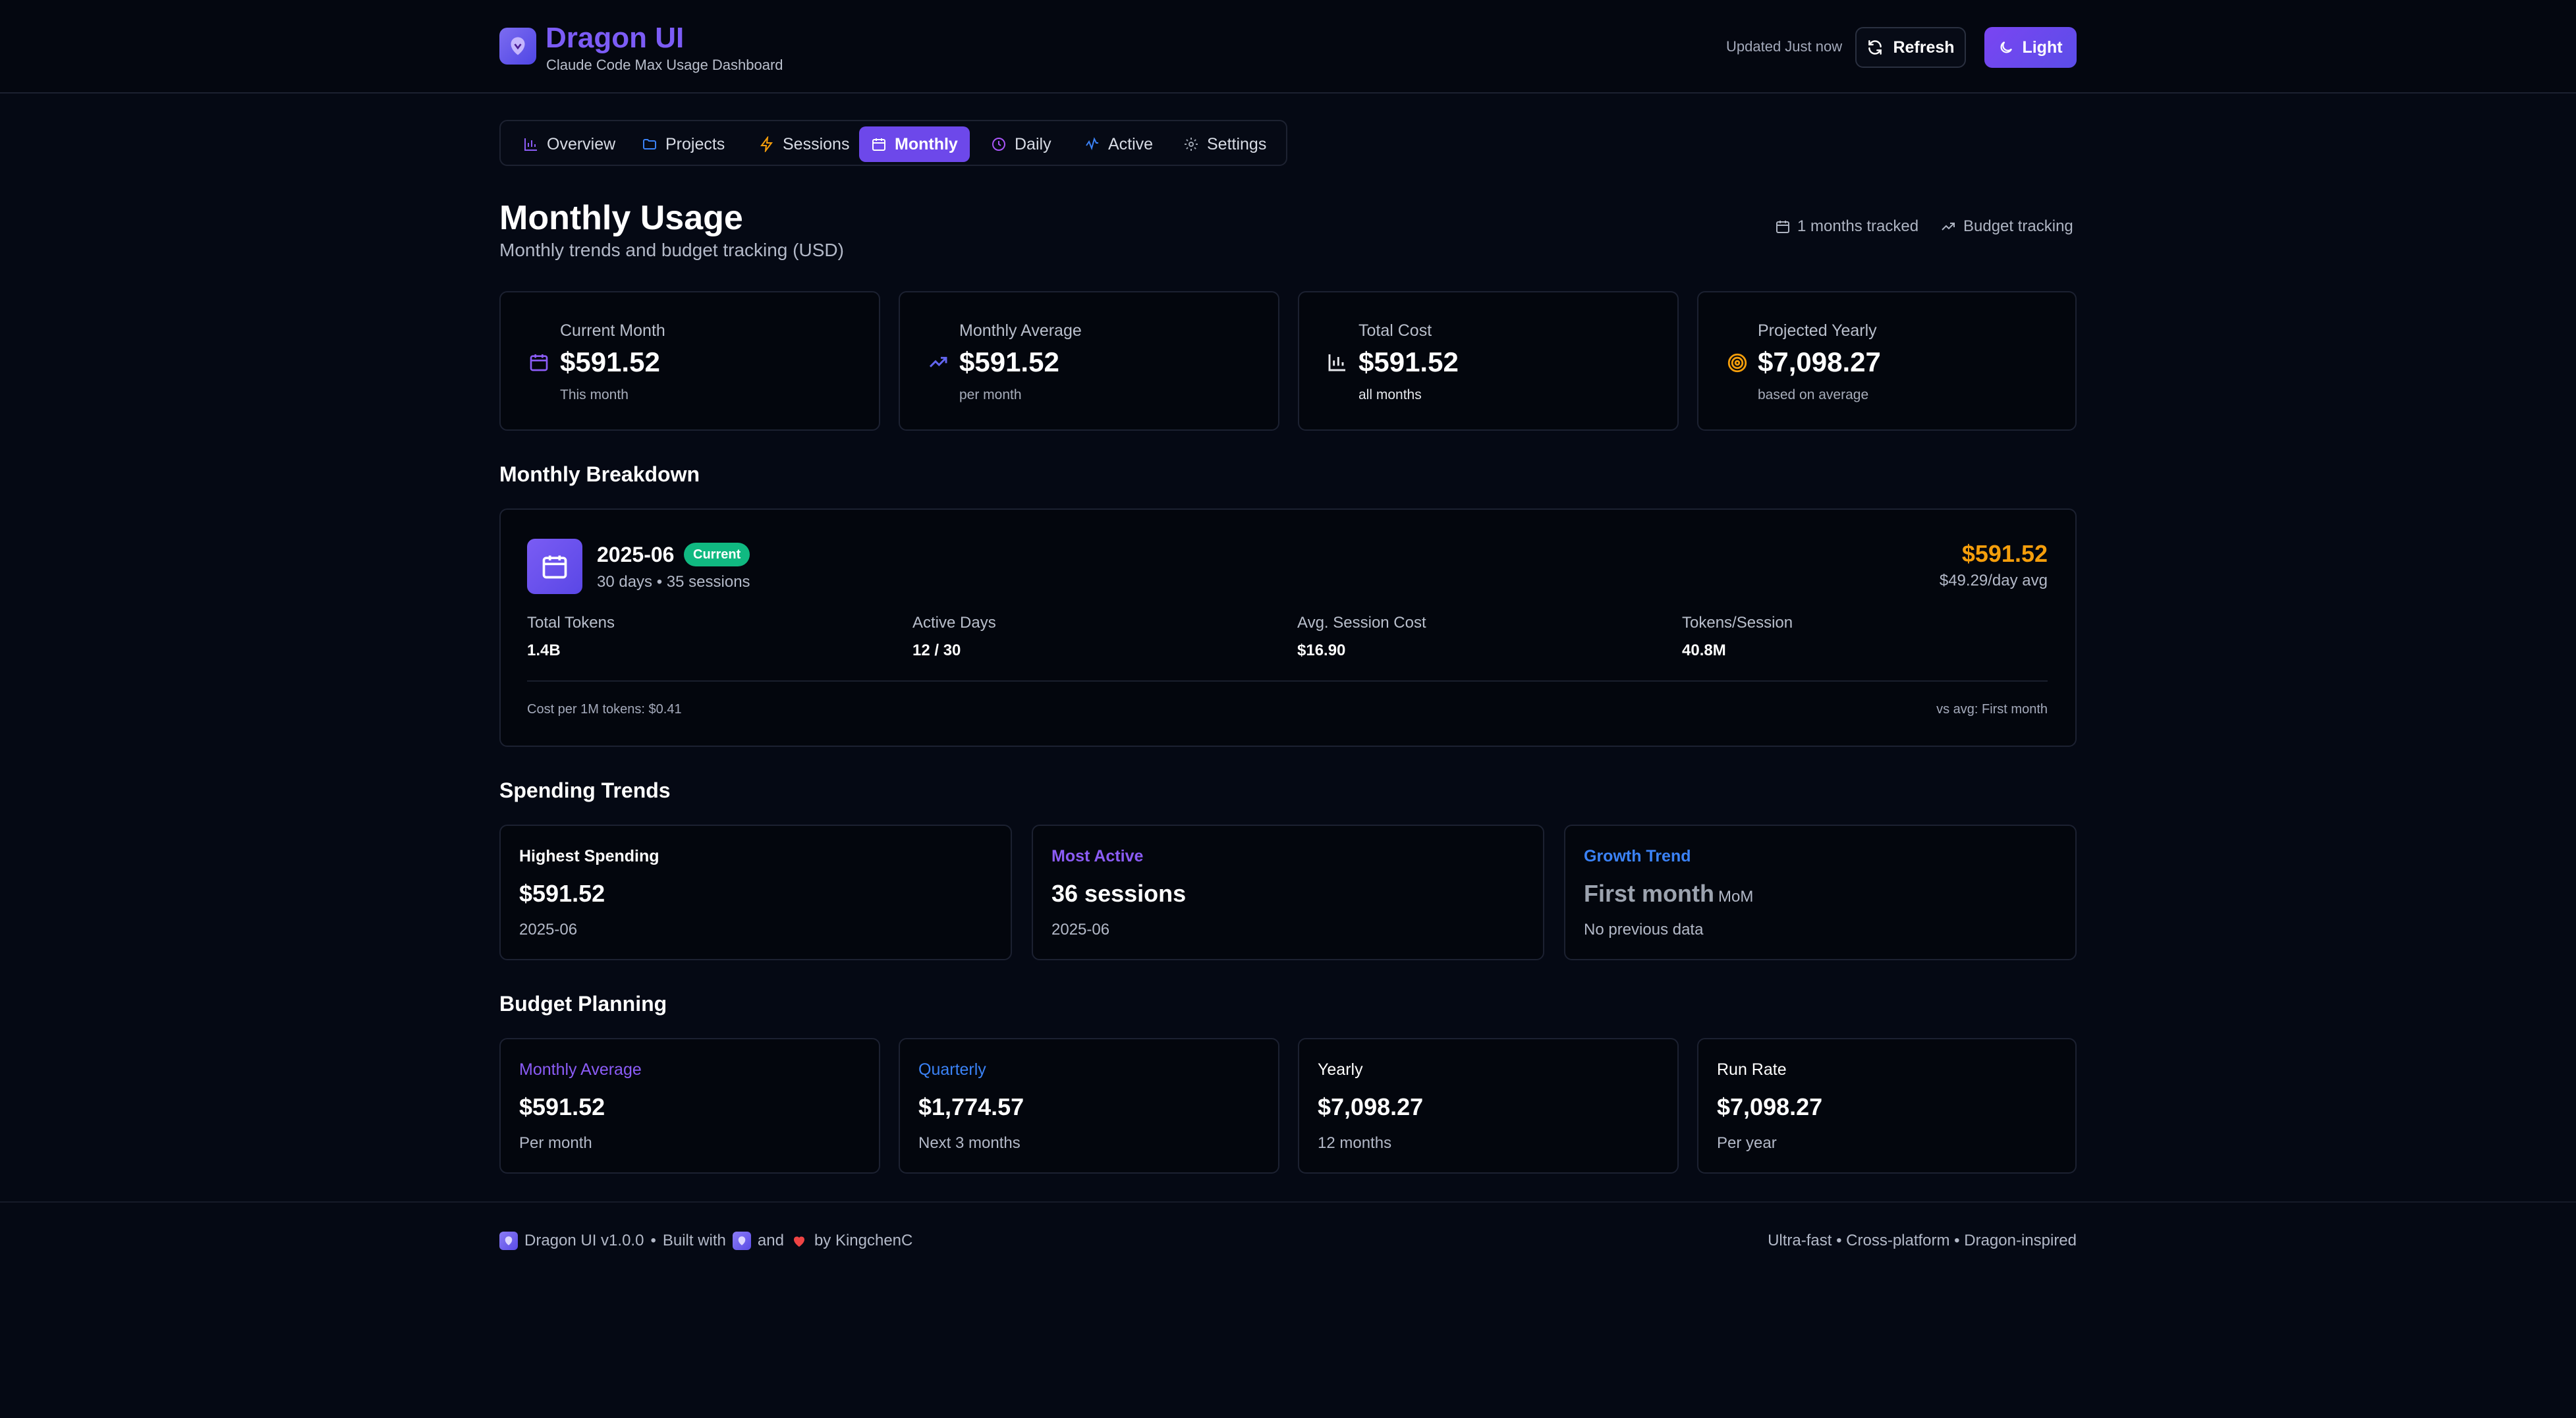  Describe the element at coordinates (1131, 143) in the screenshot. I see `tab-label: Active` at that location.